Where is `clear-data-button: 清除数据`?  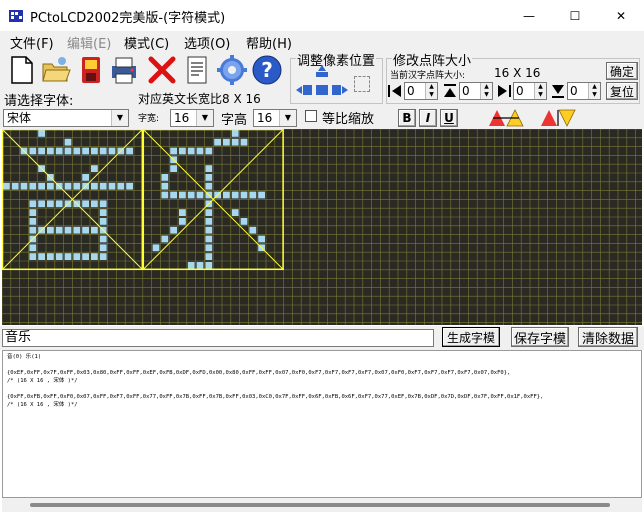
clear-data-button: 清除数据 is located at coordinates (608, 337).